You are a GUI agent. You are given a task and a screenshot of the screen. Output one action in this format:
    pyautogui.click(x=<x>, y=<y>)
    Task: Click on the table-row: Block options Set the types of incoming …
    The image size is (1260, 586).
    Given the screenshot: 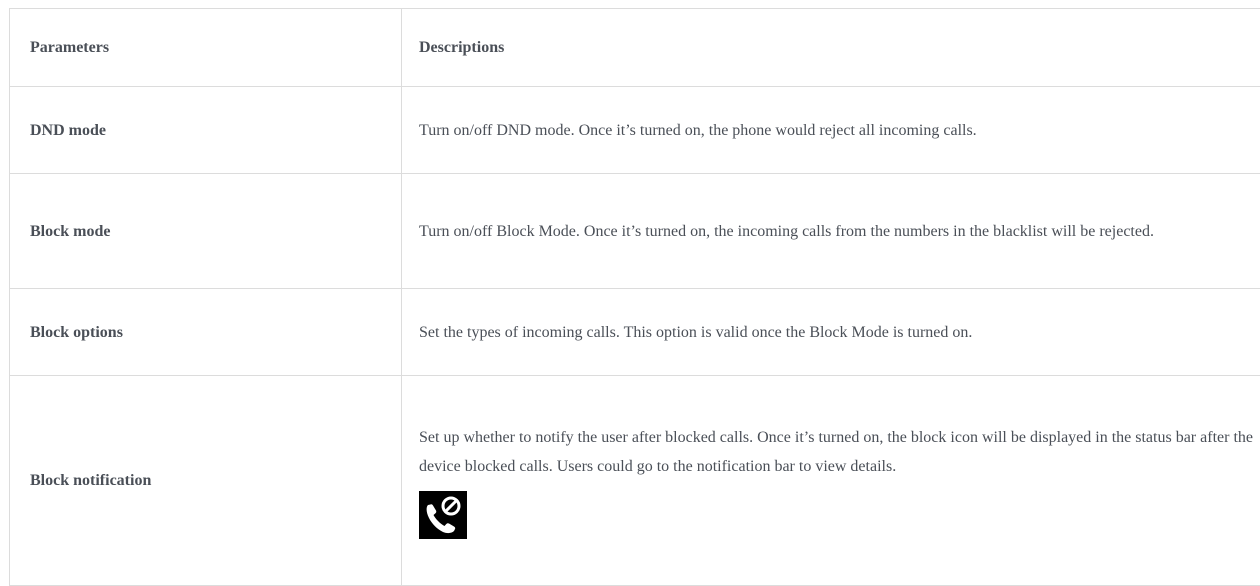 What is the action you would take?
    pyautogui.click(x=635, y=332)
    